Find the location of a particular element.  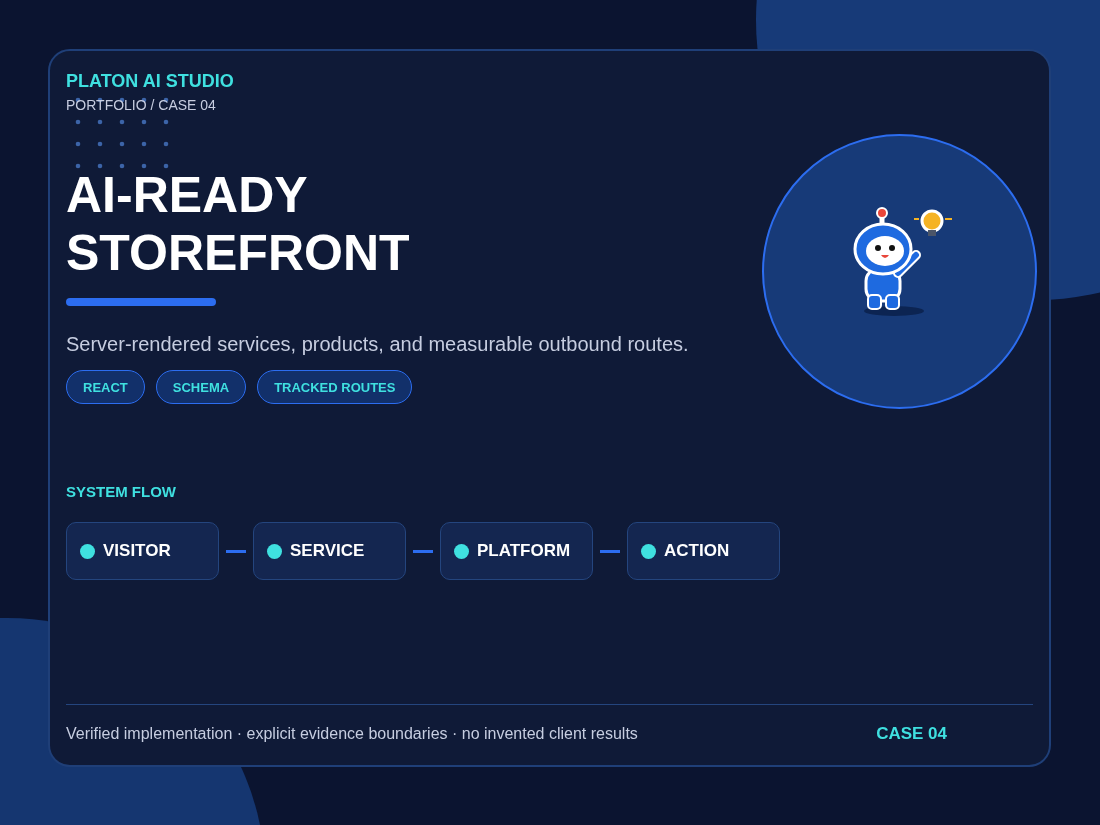

footer-note: Verified implementation · explicit evidence boundaries · no invented client results is located at coordinates (352, 734).